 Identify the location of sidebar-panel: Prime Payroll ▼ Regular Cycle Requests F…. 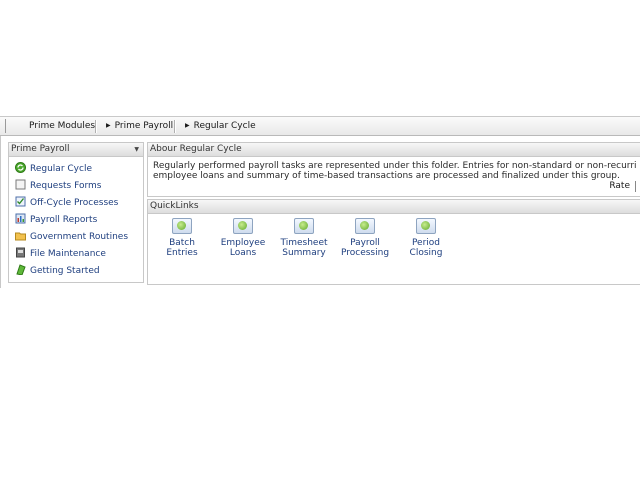
(76, 212).